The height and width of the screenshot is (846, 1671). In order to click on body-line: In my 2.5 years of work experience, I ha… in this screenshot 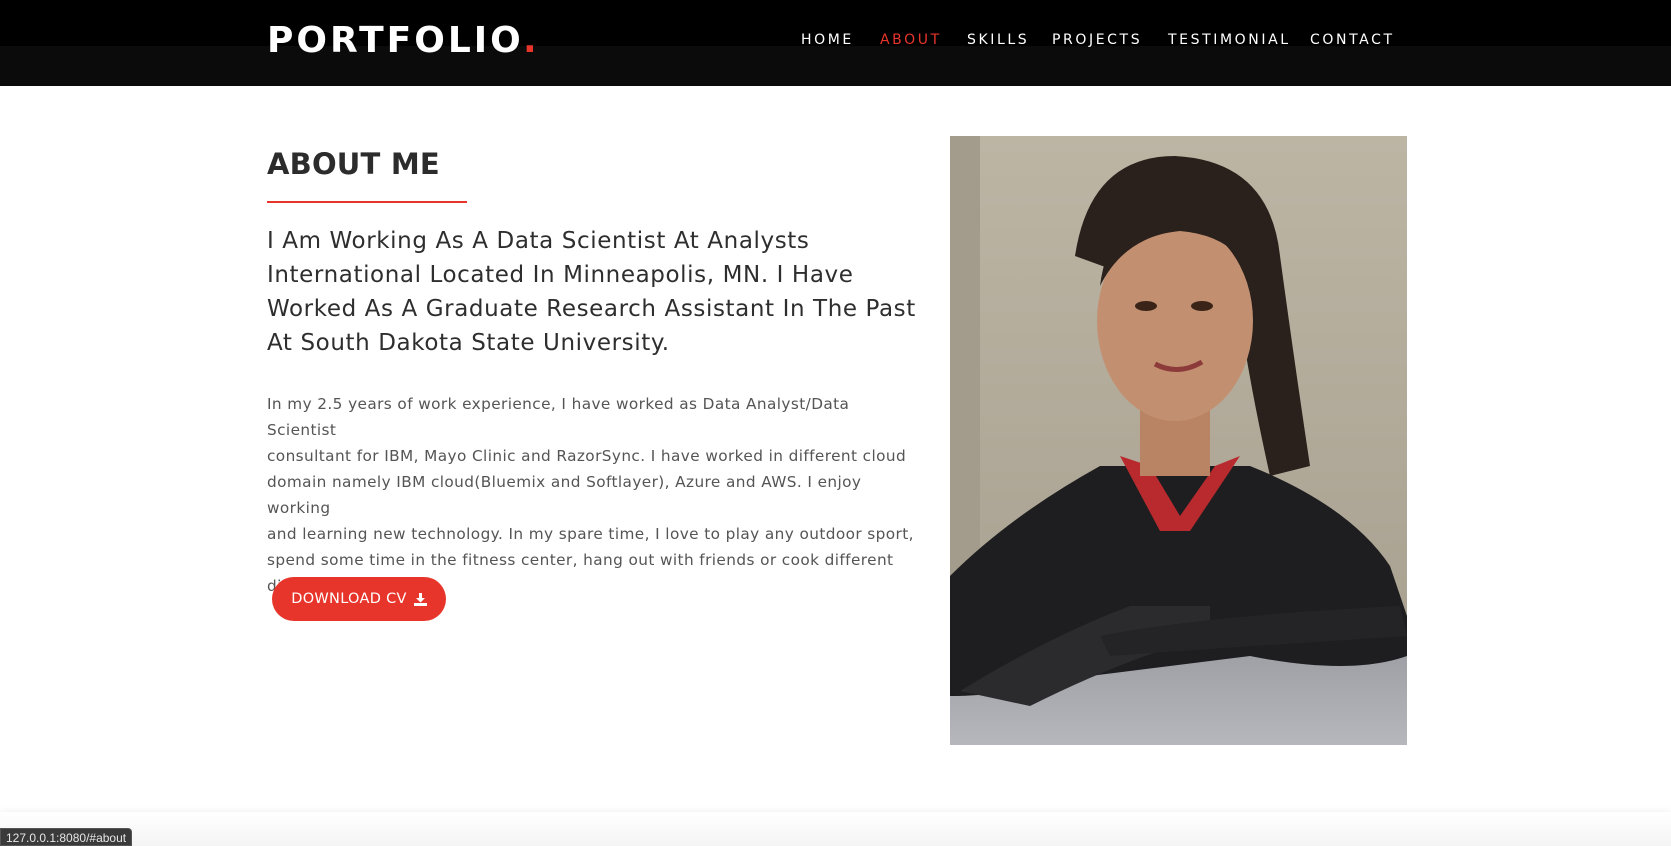, I will do `click(558, 417)`.